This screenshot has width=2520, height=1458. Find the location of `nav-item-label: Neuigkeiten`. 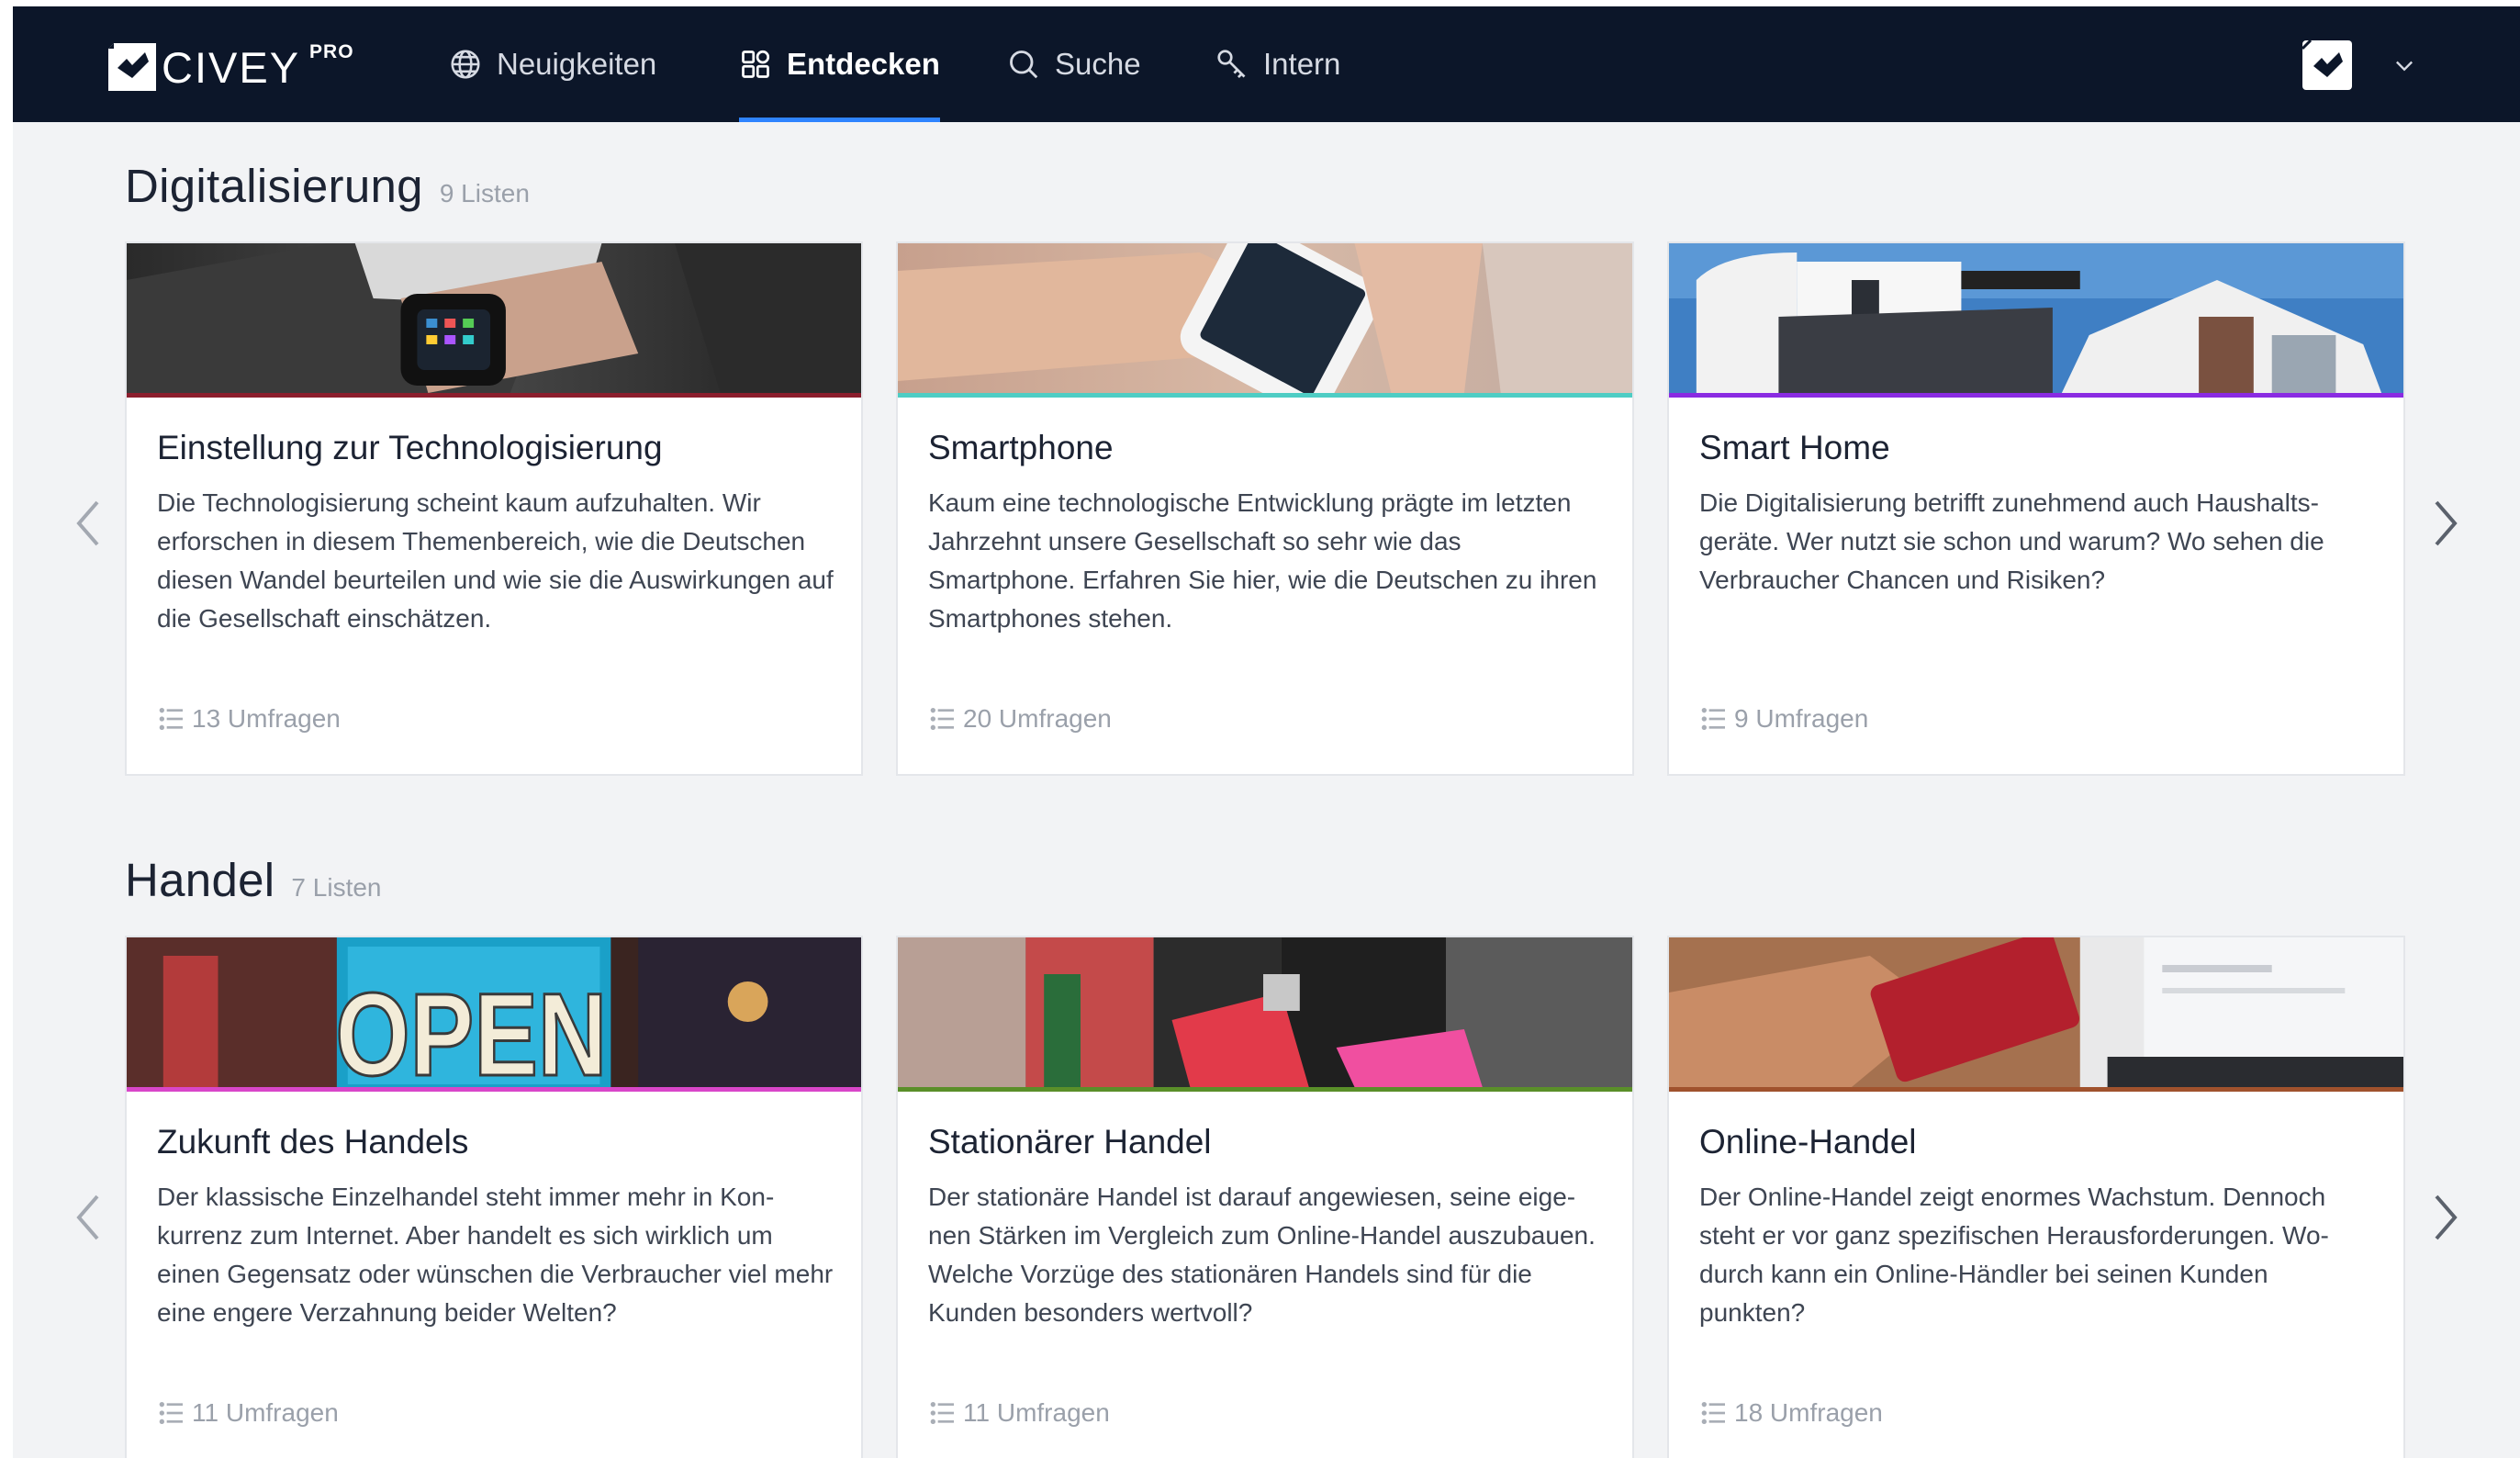

nav-item-label: Neuigkeiten is located at coordinates (577, 64).